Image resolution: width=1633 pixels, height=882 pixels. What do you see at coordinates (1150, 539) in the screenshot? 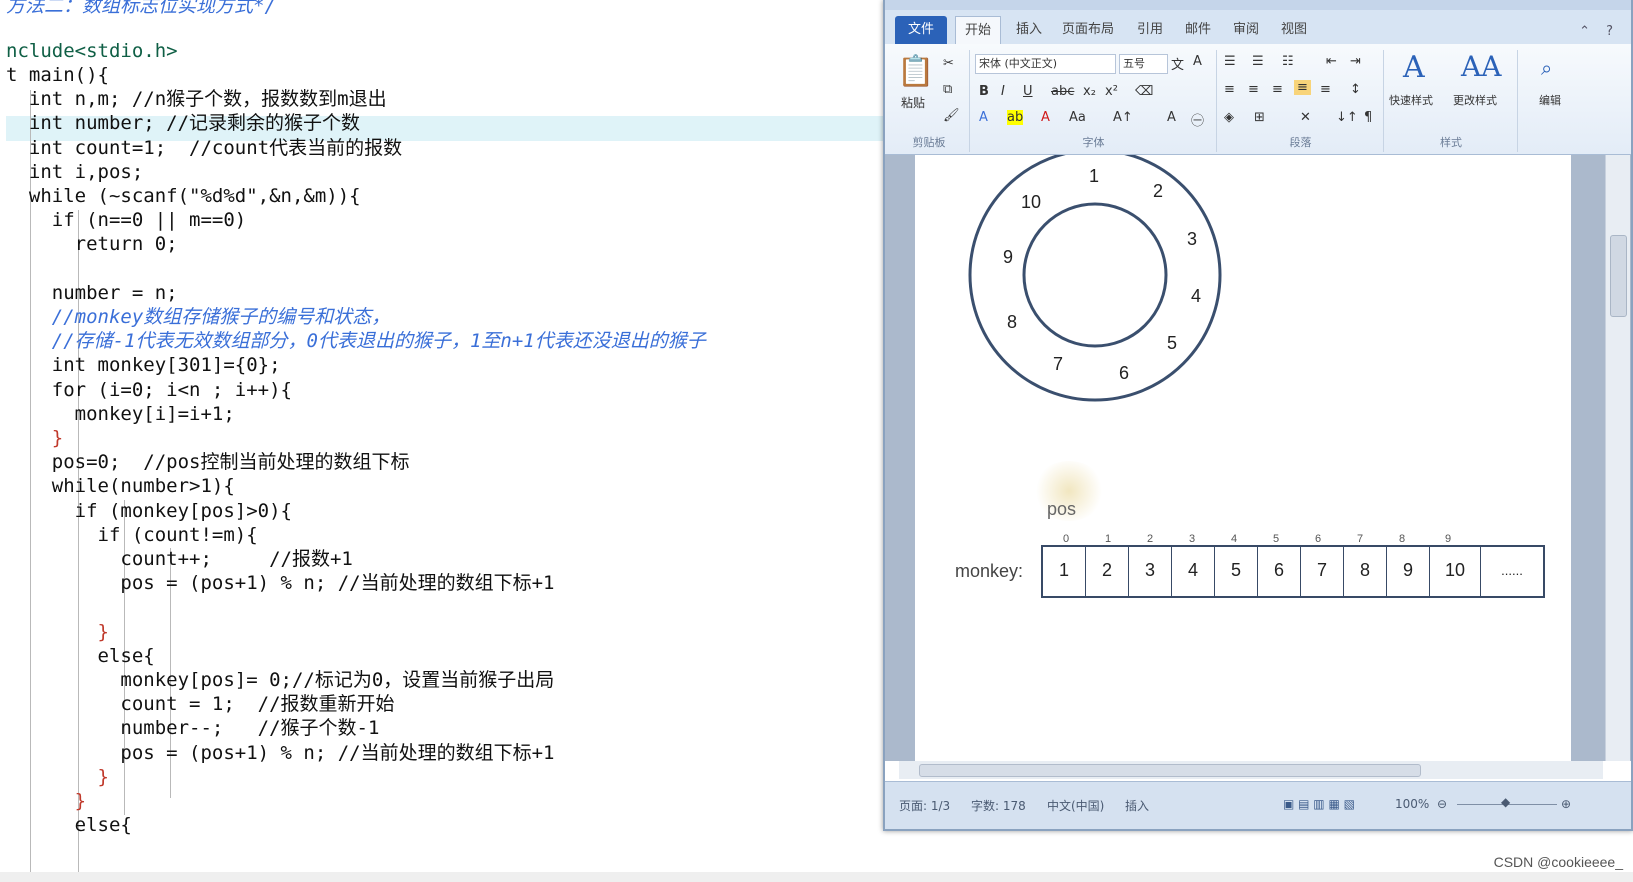
I see `array-index: 2` at bounding box center [1150, 539].